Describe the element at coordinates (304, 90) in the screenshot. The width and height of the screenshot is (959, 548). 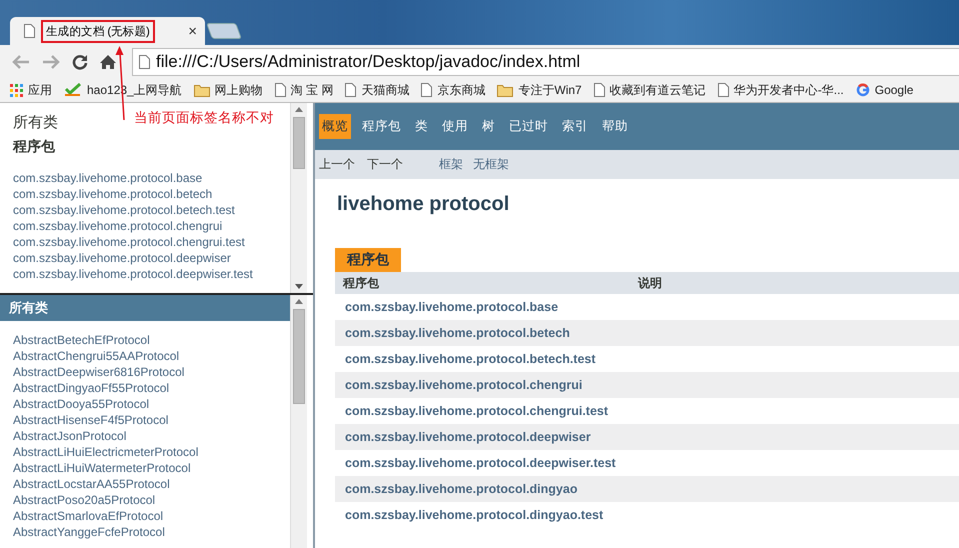
I see `bookmark: 淘 宝 网` at that location.